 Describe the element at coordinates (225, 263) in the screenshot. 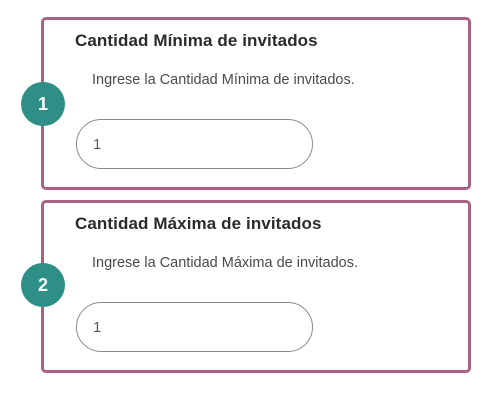

I see `max-guests-help-text: Ingrese la Cantidad Máxima de invitados.` at that location.